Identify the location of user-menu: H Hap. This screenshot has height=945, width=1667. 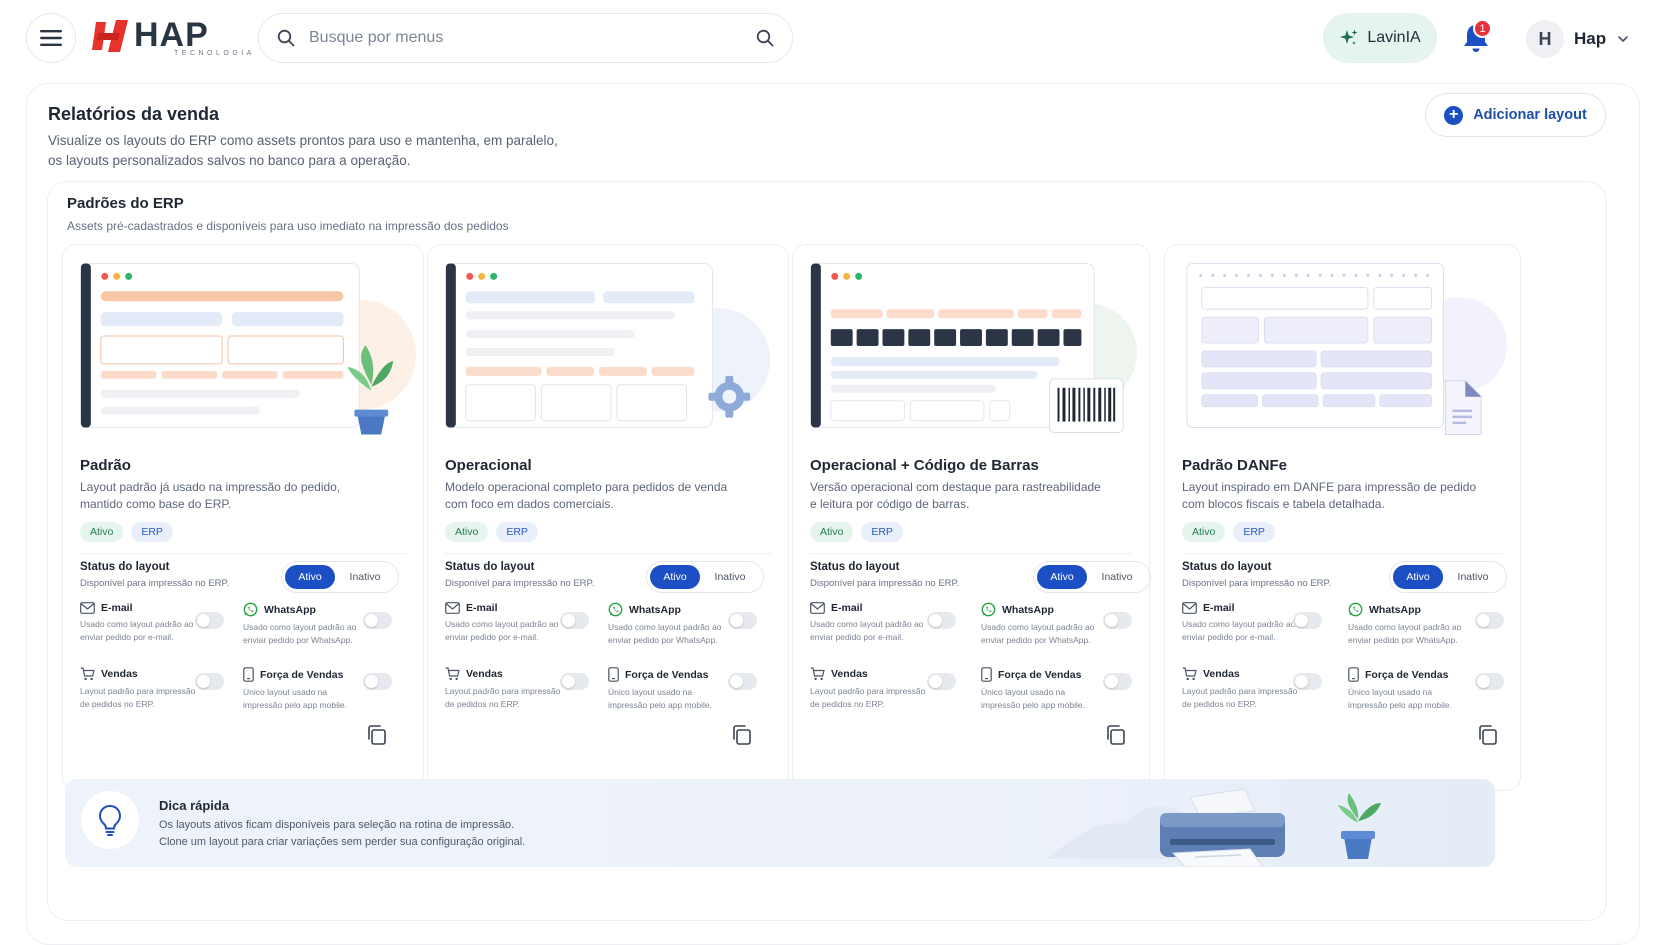
(1578, 39).